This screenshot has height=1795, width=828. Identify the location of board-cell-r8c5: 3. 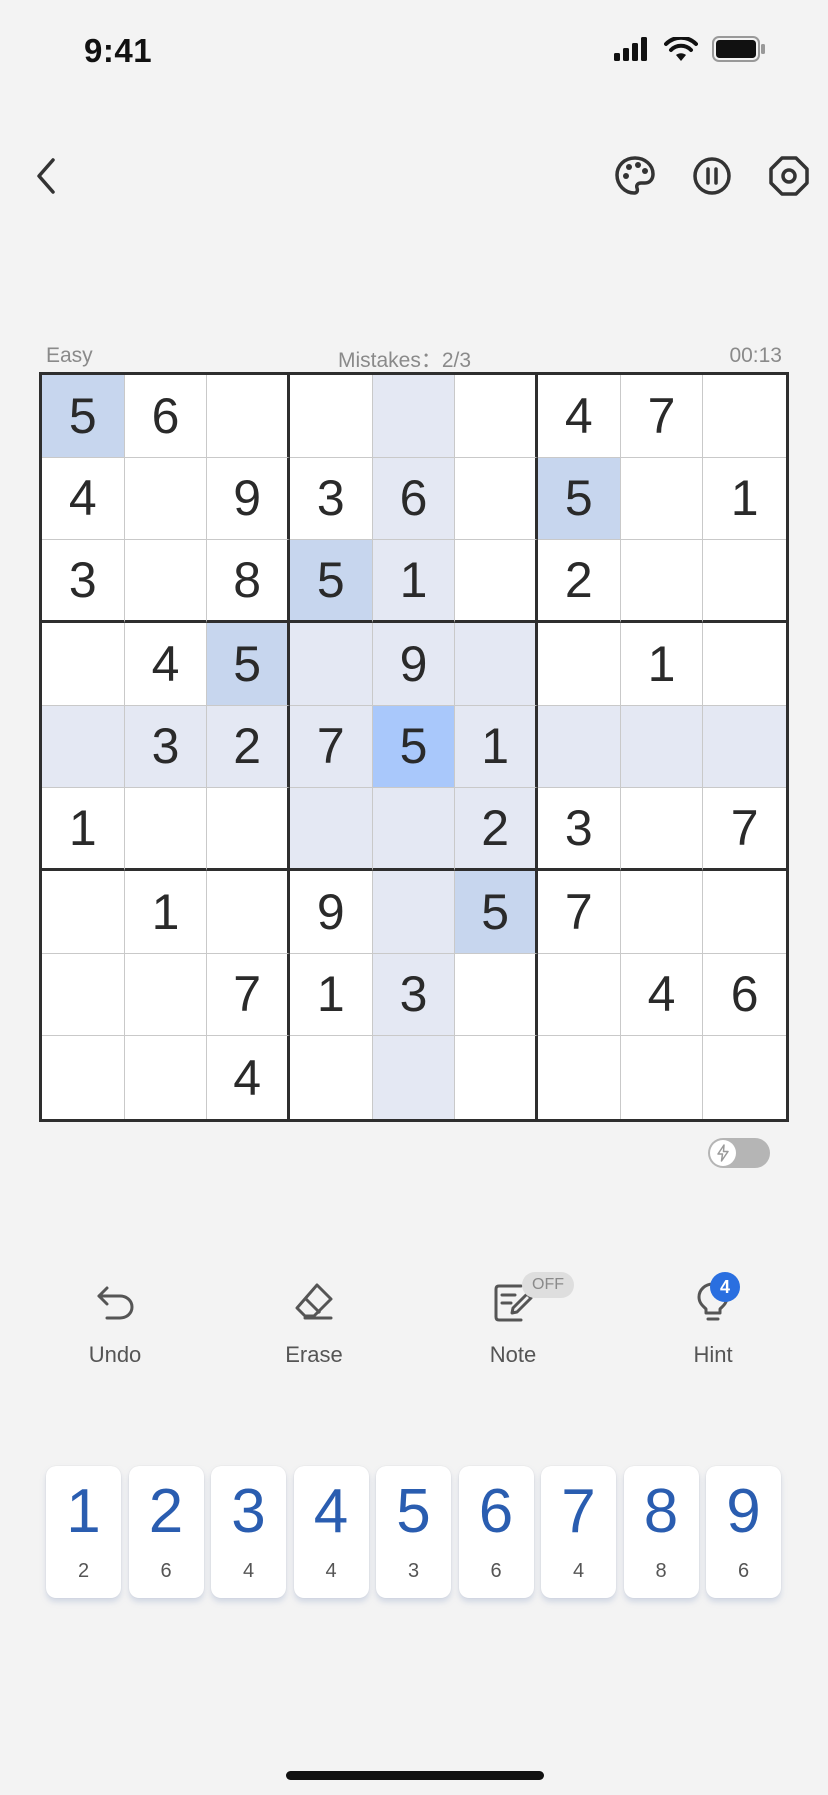
(414, 995).